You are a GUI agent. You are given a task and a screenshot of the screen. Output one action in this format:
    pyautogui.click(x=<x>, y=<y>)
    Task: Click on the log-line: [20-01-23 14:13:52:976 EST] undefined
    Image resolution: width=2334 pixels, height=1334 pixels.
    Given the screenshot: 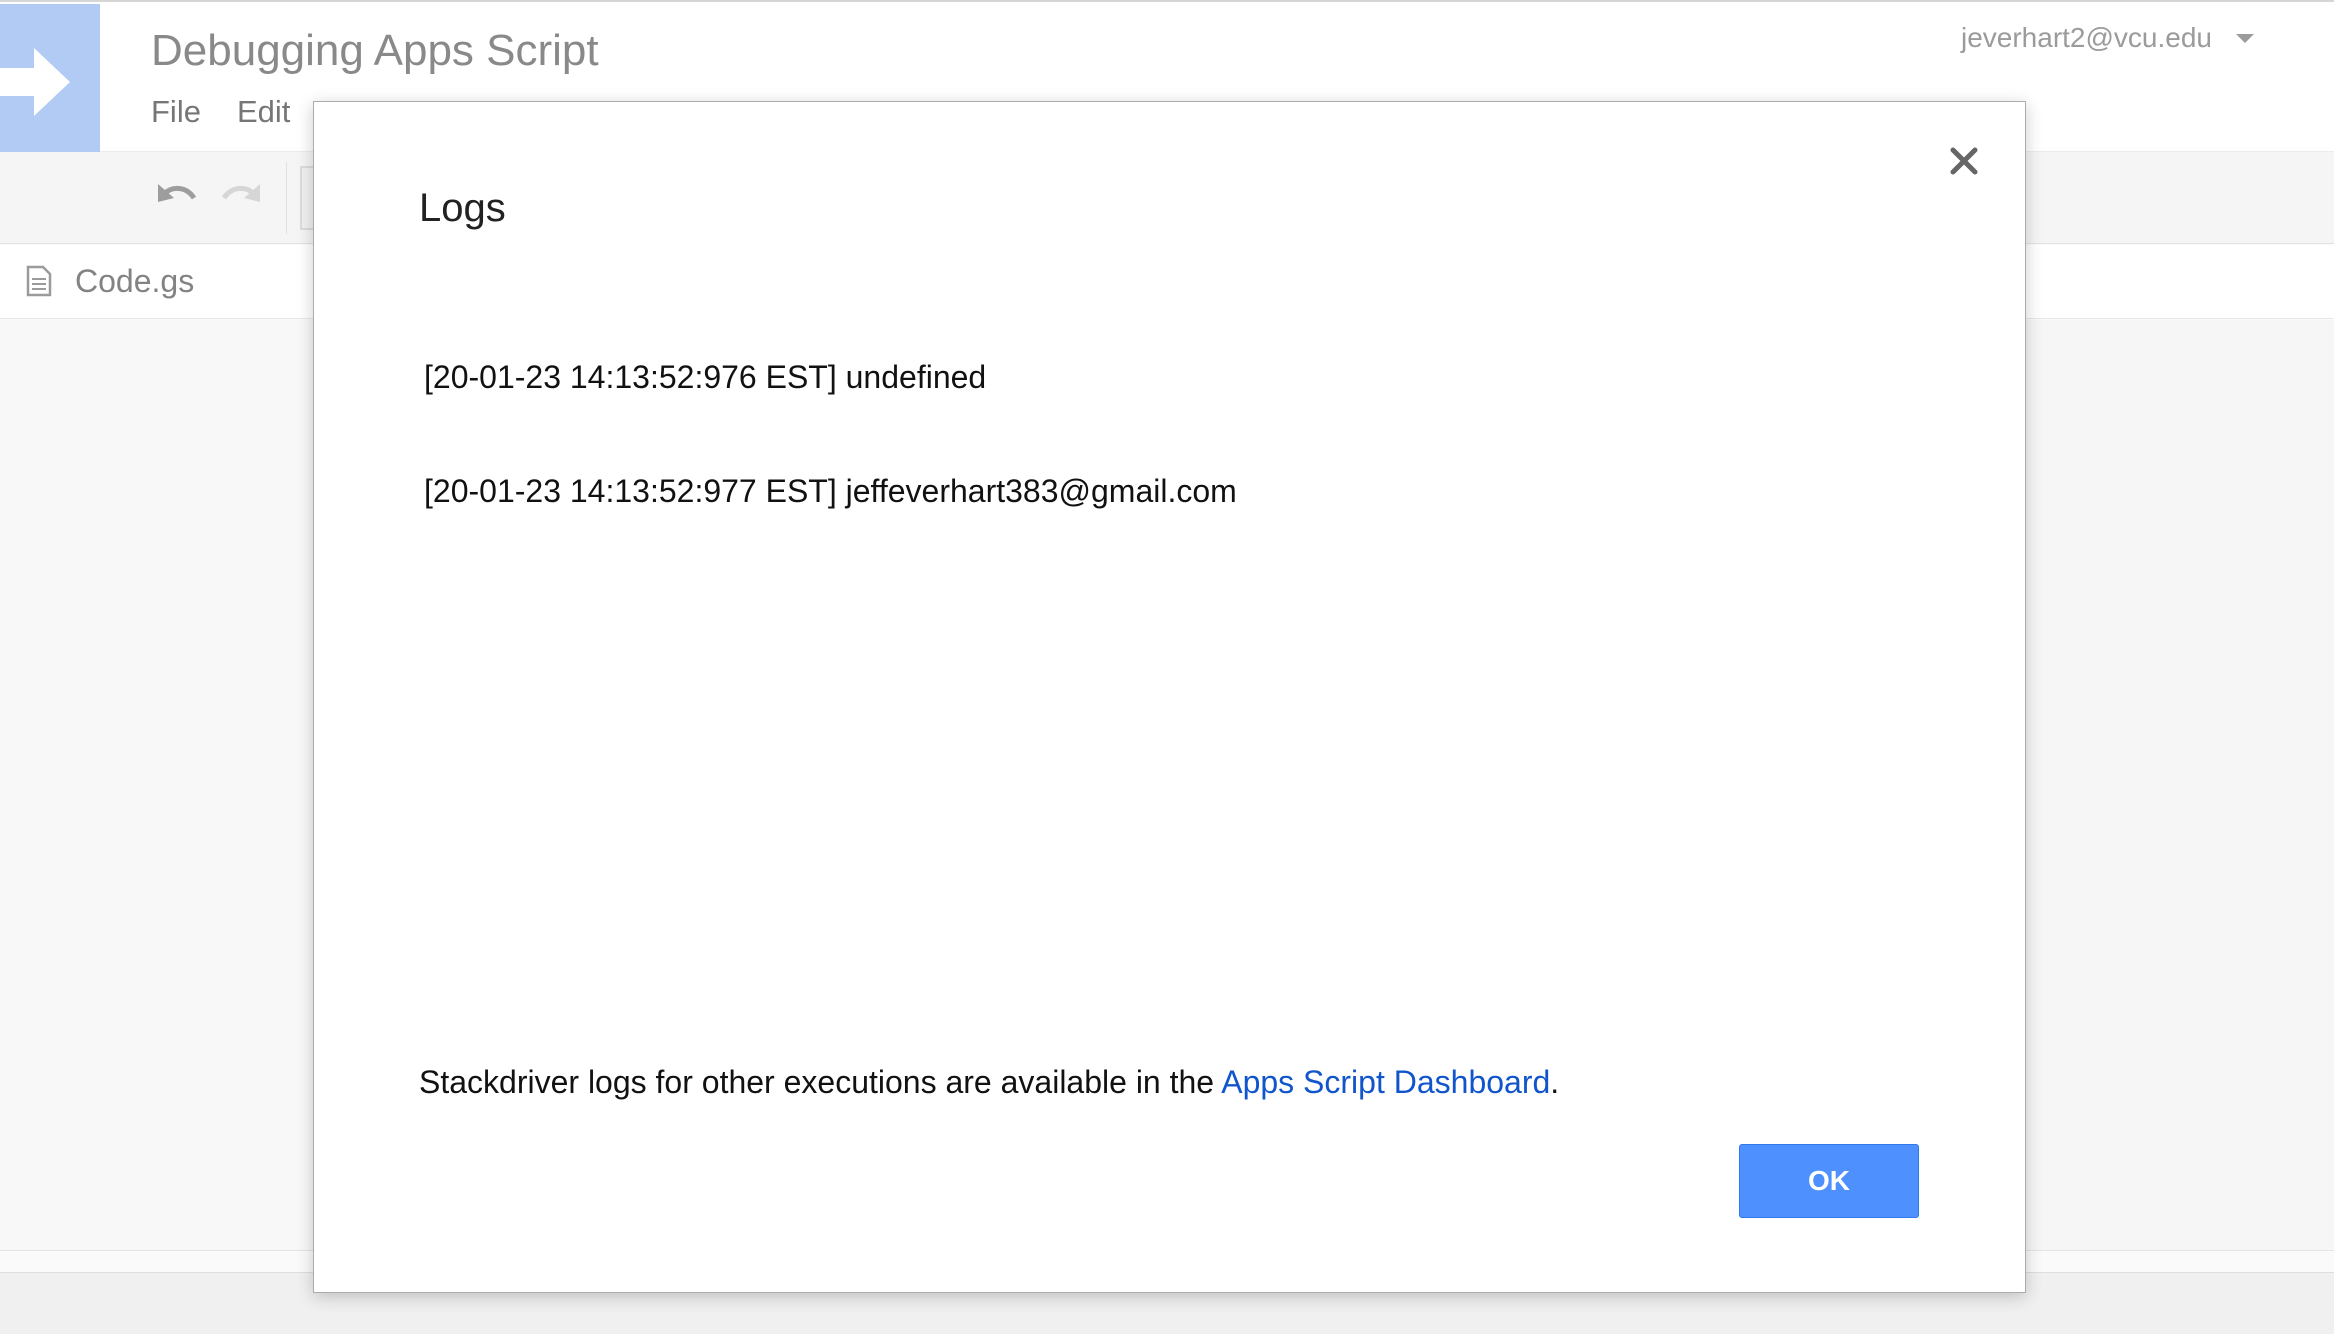 What is the action you would take?
    pyautogui.click(x=705, y=377)
    